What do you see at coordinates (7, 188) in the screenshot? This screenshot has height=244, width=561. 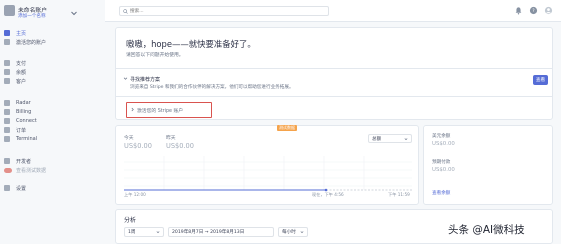 I see `gear-icon` at bounding box center [7, 188].